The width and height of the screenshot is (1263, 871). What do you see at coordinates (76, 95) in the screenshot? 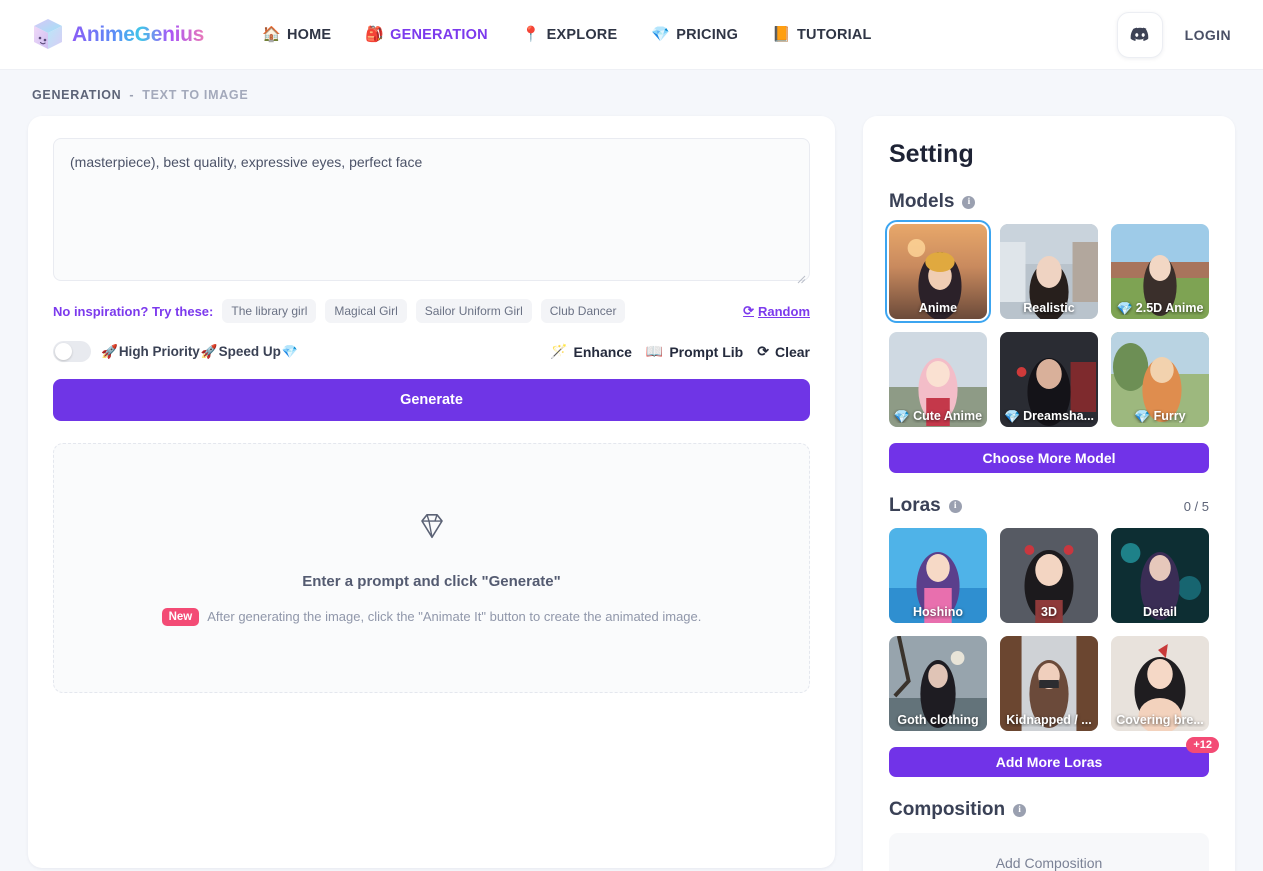
I see `breadcrumb-main: GENERATION` at bounding box center [76, 95].